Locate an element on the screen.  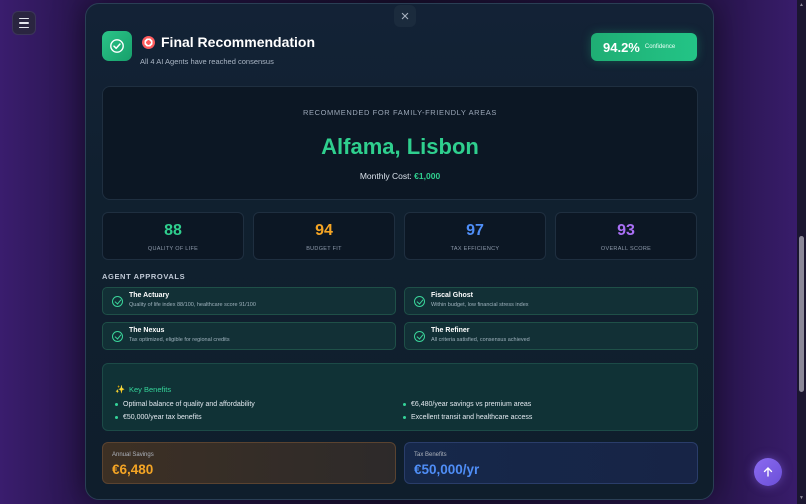
stat-value: 94 is located at coordinates (324, 230).